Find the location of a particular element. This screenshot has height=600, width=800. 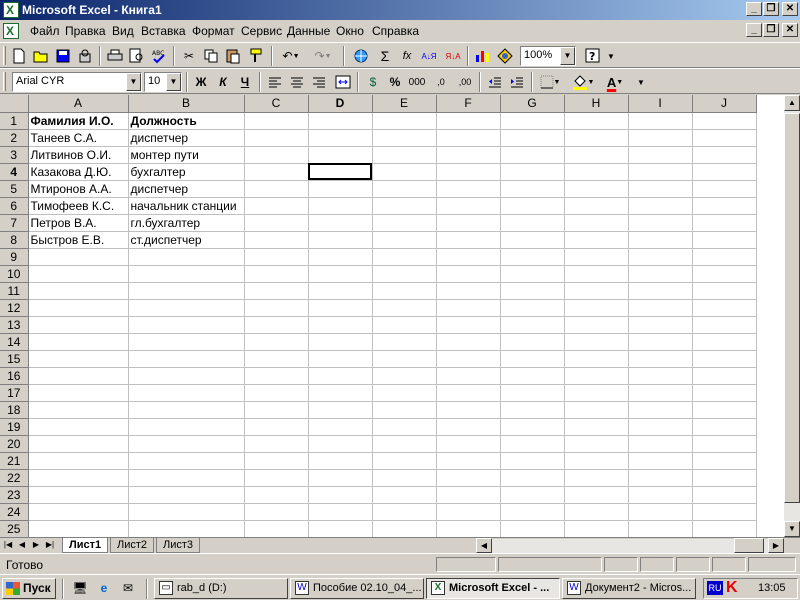

menu-window: Окно is located at coordinates (350, 31).